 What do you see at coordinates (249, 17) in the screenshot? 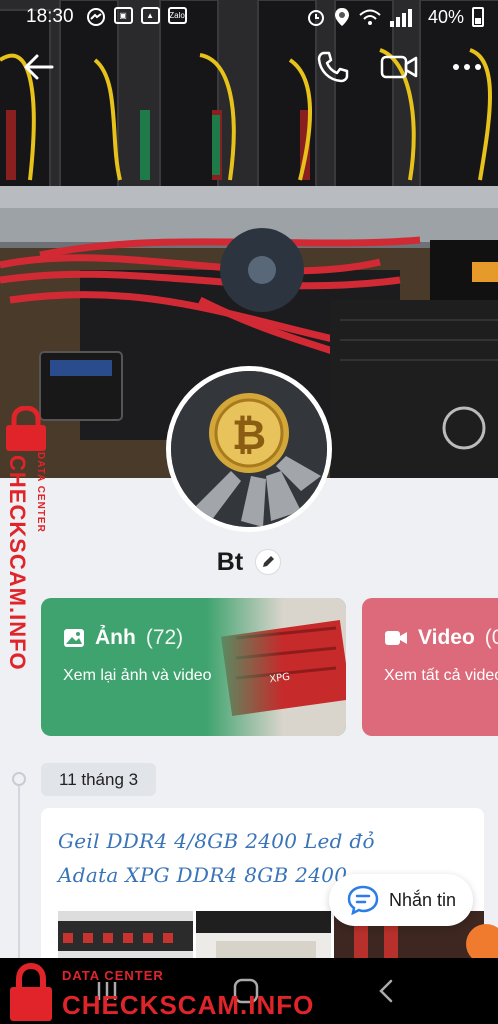
I see `status-bar: 18:30 ▣ ▲ Zalo 40%` at bounding box center [249, 17].